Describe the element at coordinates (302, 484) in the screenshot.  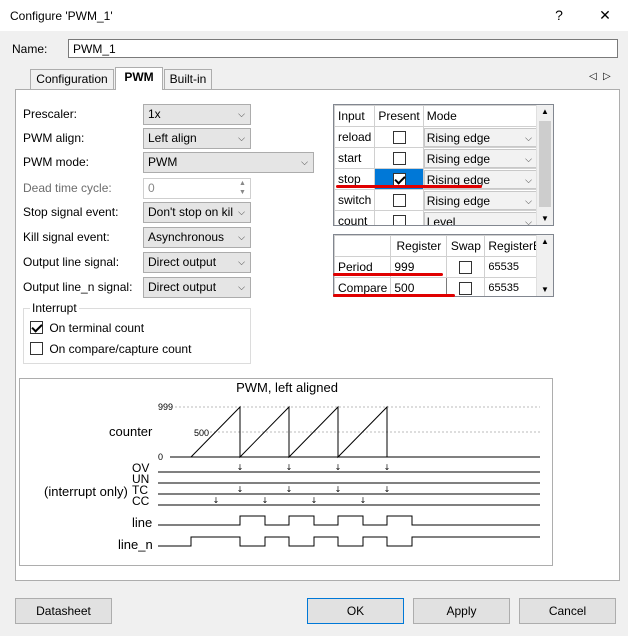
I see `event-arrows: ↓ ↓ ↓ ↓ ↓ ↓ ↓ ↓ ↓ ↓ ↓ ↓` at that location.